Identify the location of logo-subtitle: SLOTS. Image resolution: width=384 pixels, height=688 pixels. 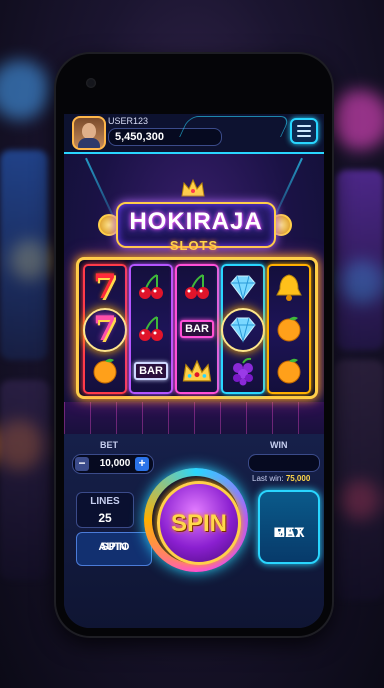
(194, 245).